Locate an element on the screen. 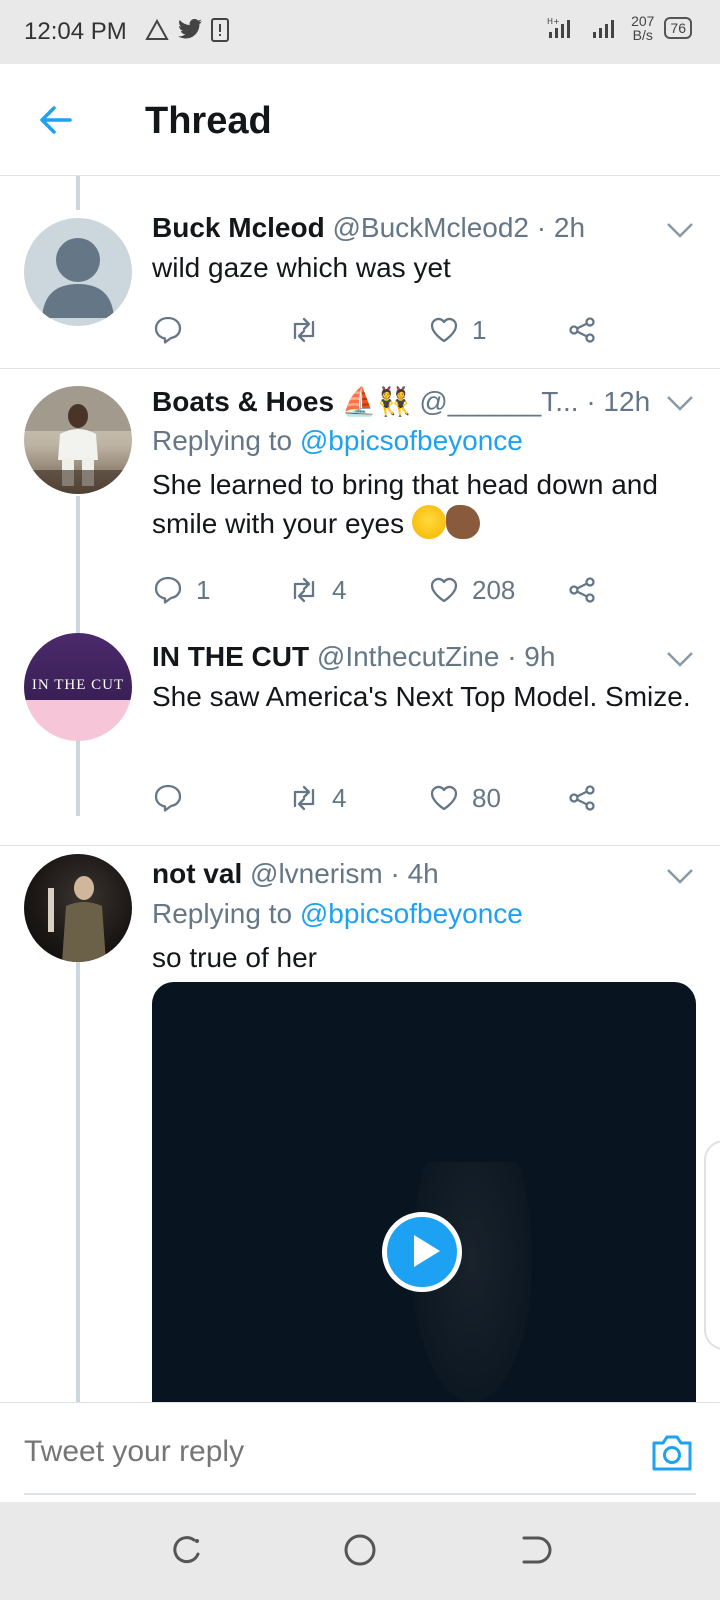 The width and height of the screenshot is (720, 1600). tweet-actions: 4 80 is located at coordinates (382, 798).